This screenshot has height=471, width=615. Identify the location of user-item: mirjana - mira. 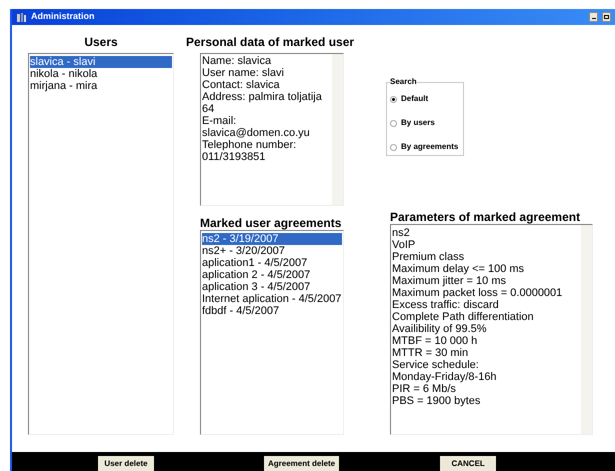
(101, 86).